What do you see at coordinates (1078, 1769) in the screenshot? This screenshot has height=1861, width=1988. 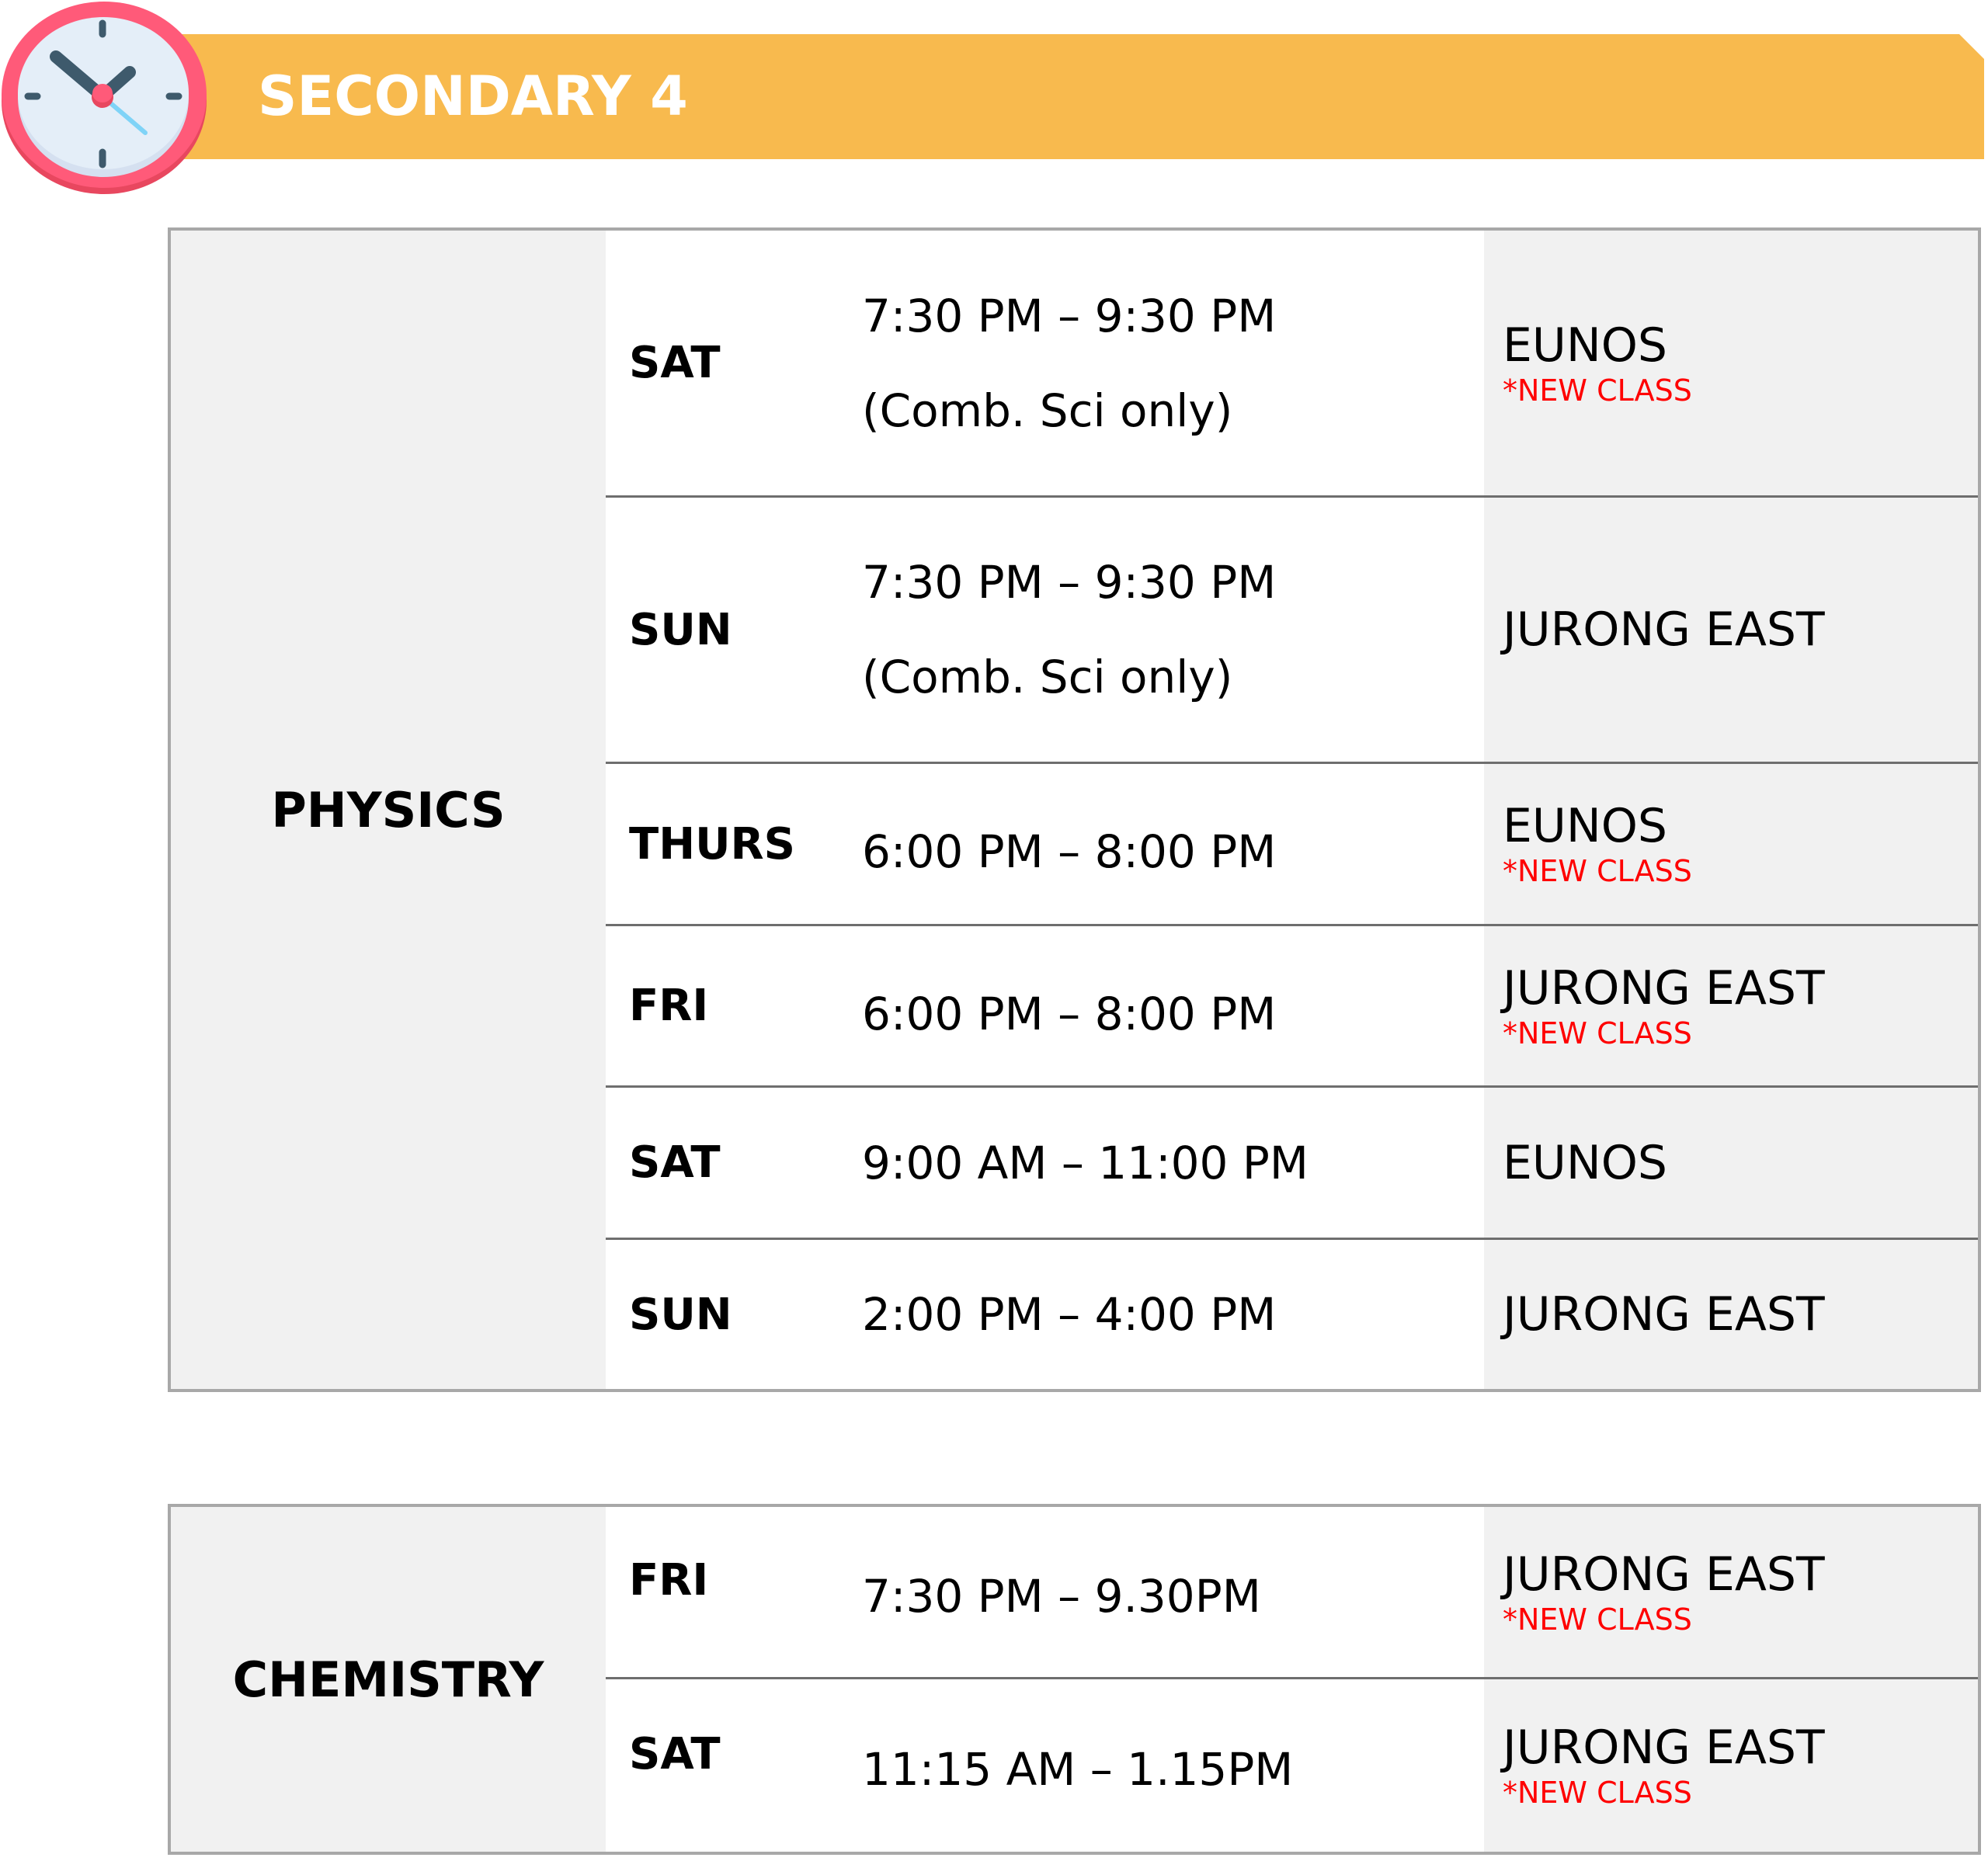 I see `time-cell: 11:15 AM – 1.15PM` at bounding box center [1078, 1769].